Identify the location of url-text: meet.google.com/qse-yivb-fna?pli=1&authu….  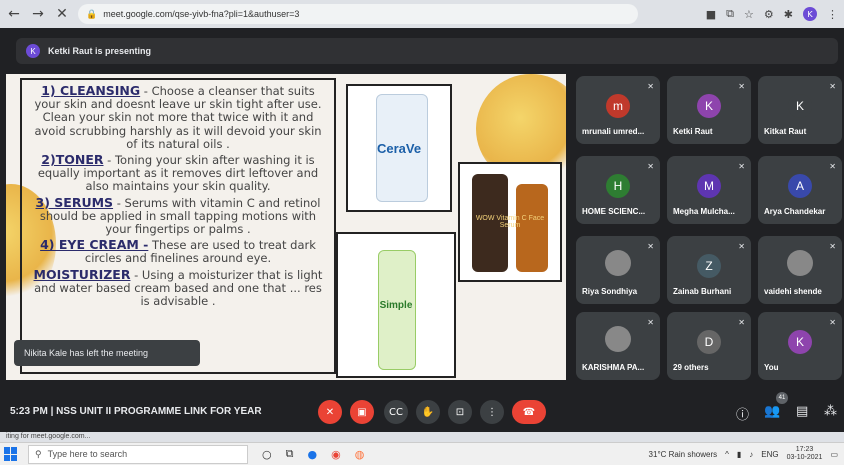
(201, 14).